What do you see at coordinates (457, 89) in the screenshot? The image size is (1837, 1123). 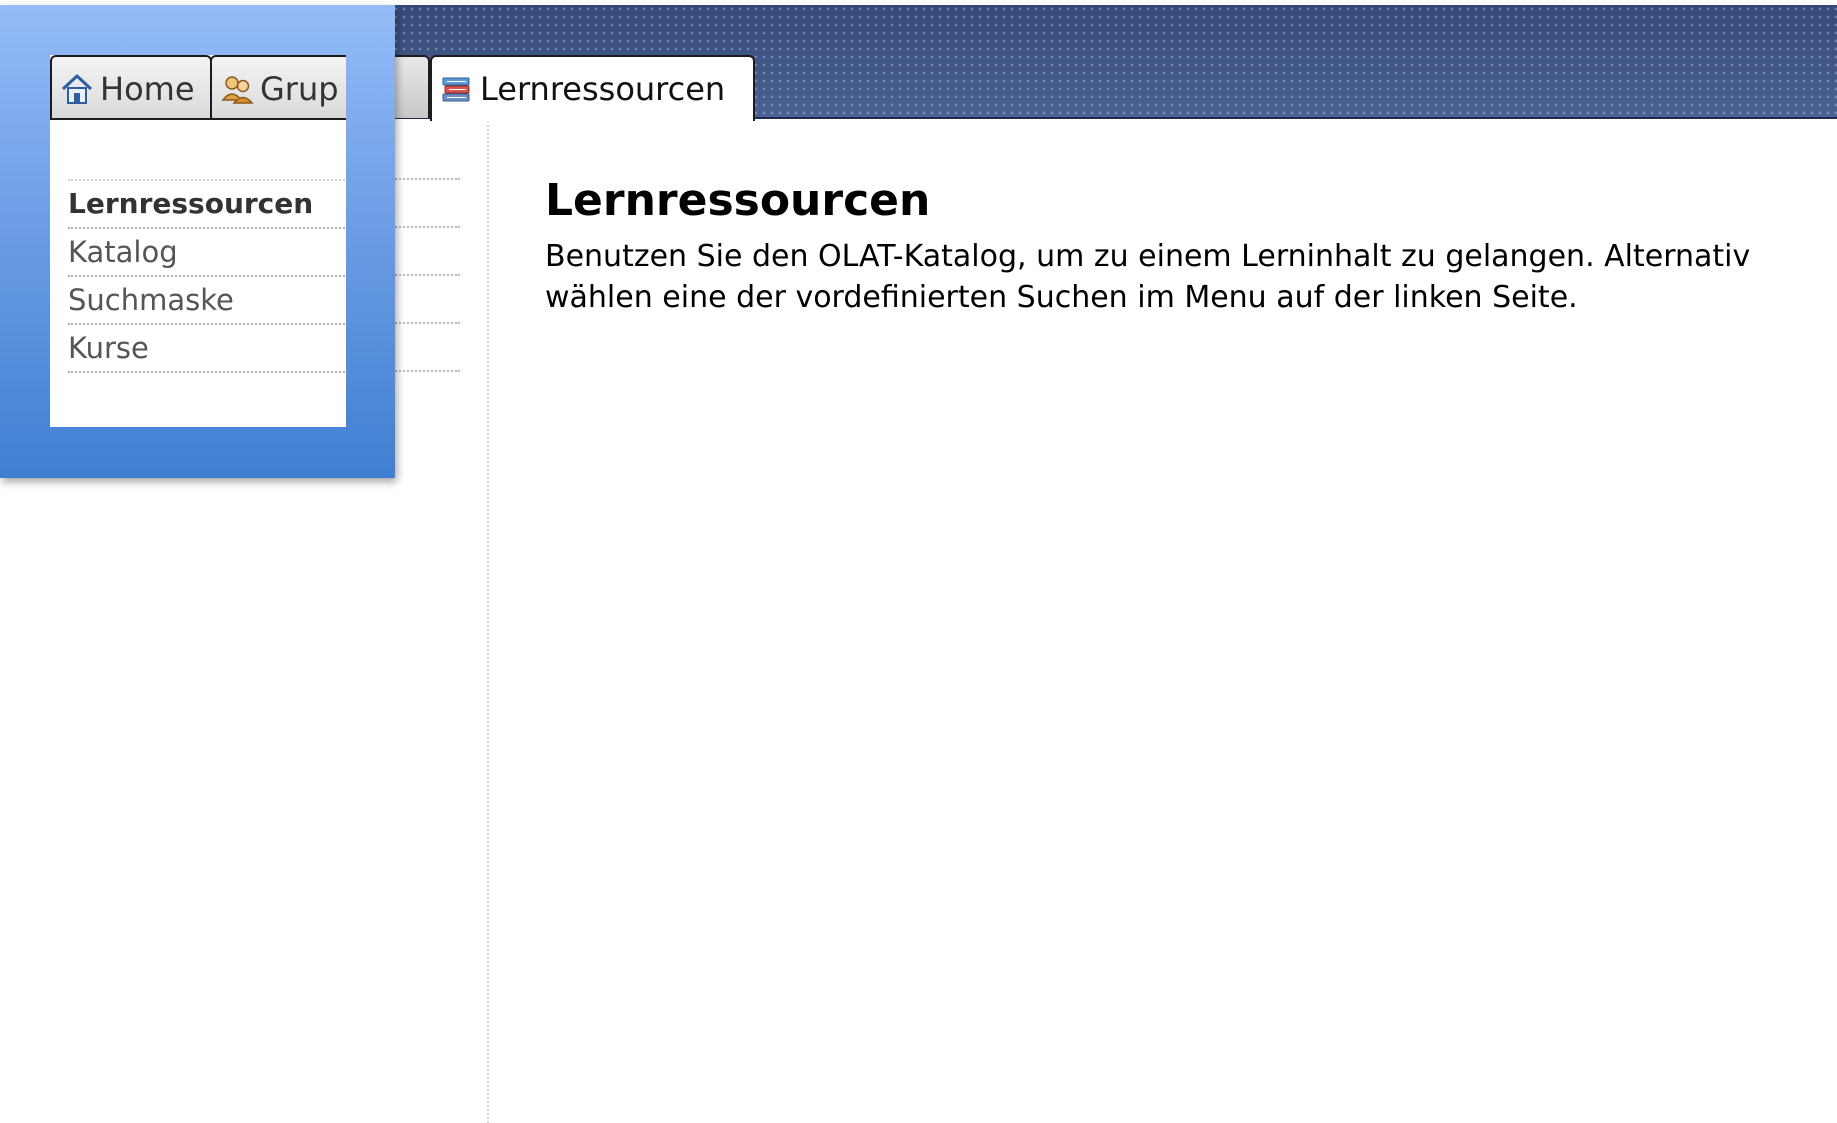 I see `books-icon` at bounding box center [457, 89].